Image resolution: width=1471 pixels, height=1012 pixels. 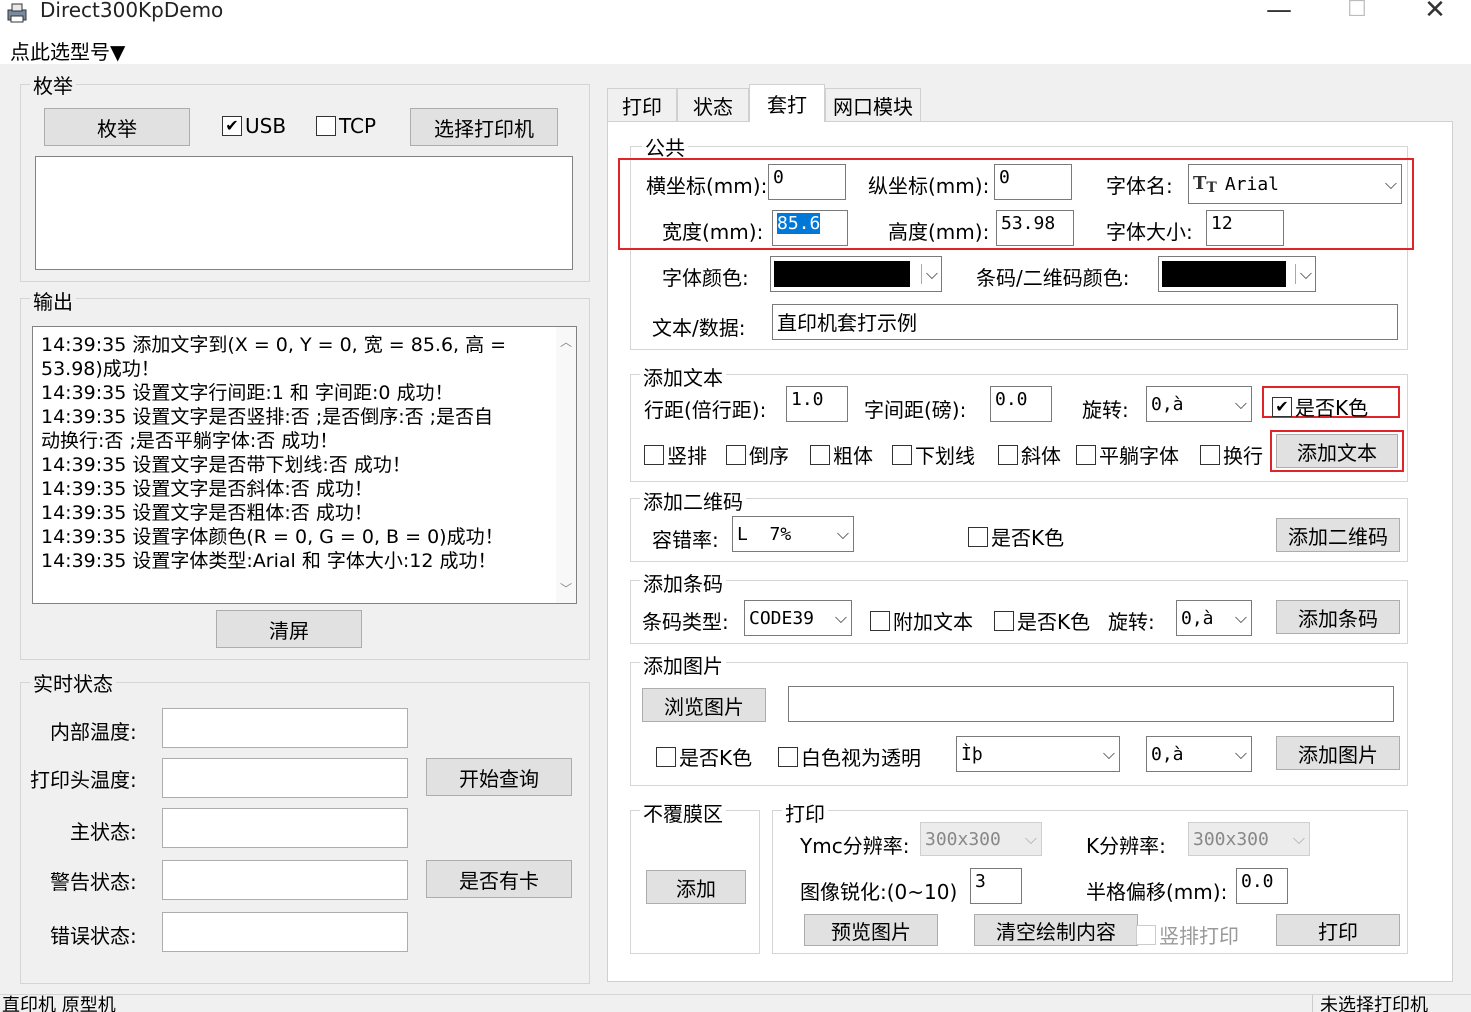 I want to click on image-is-k-checkbox: 是否K色, so click(x=704, y=756).